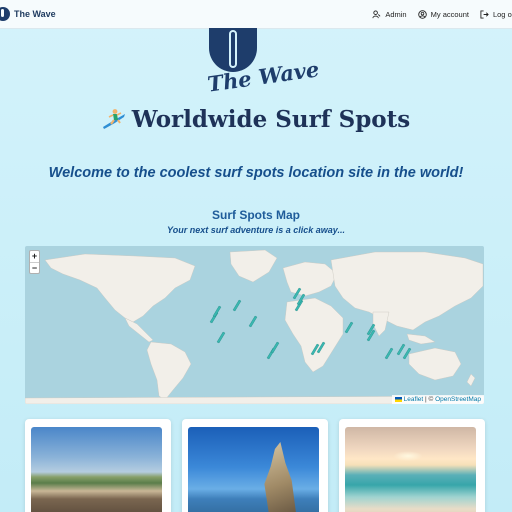  I want to click on hero-logo: The Wave, so click(263, 62).